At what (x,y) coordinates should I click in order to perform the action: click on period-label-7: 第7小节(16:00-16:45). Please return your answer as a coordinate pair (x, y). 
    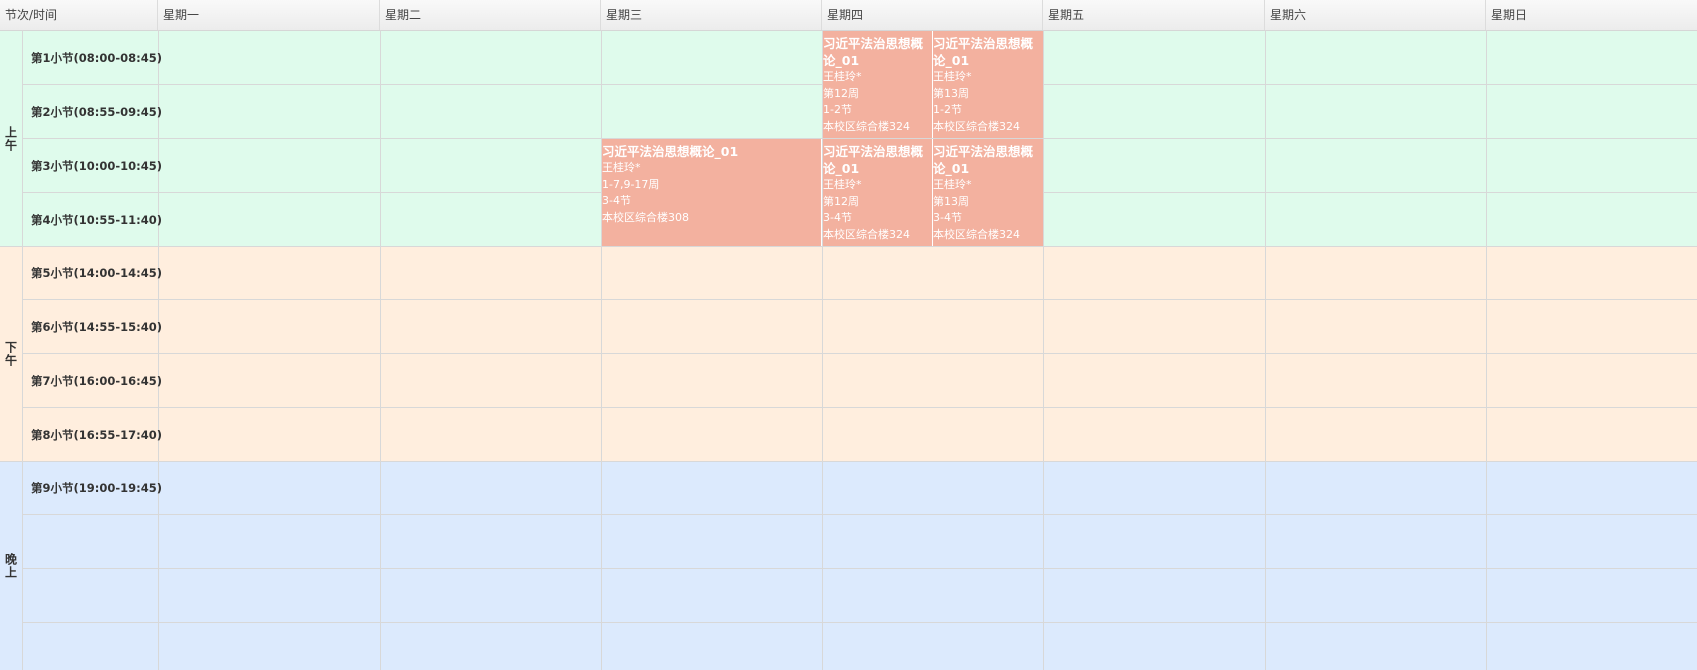
    Looking at the image, I should click on (96, 380).